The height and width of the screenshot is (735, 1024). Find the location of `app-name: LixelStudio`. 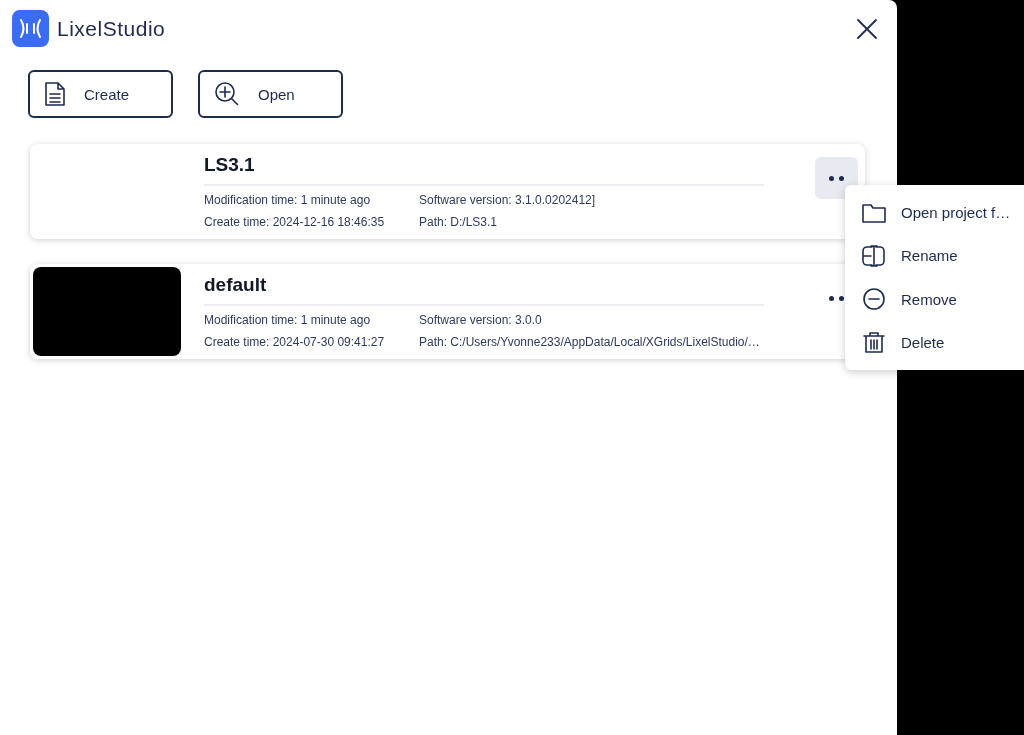

app-name: LixelStudio is located at coordinates (111, 28).